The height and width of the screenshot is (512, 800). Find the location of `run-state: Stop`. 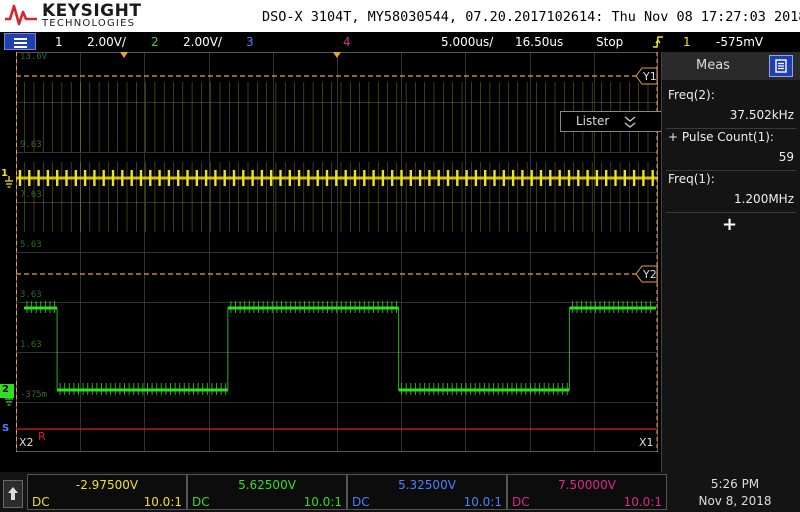

run-state: Stop is located at coordinates (609, 42).